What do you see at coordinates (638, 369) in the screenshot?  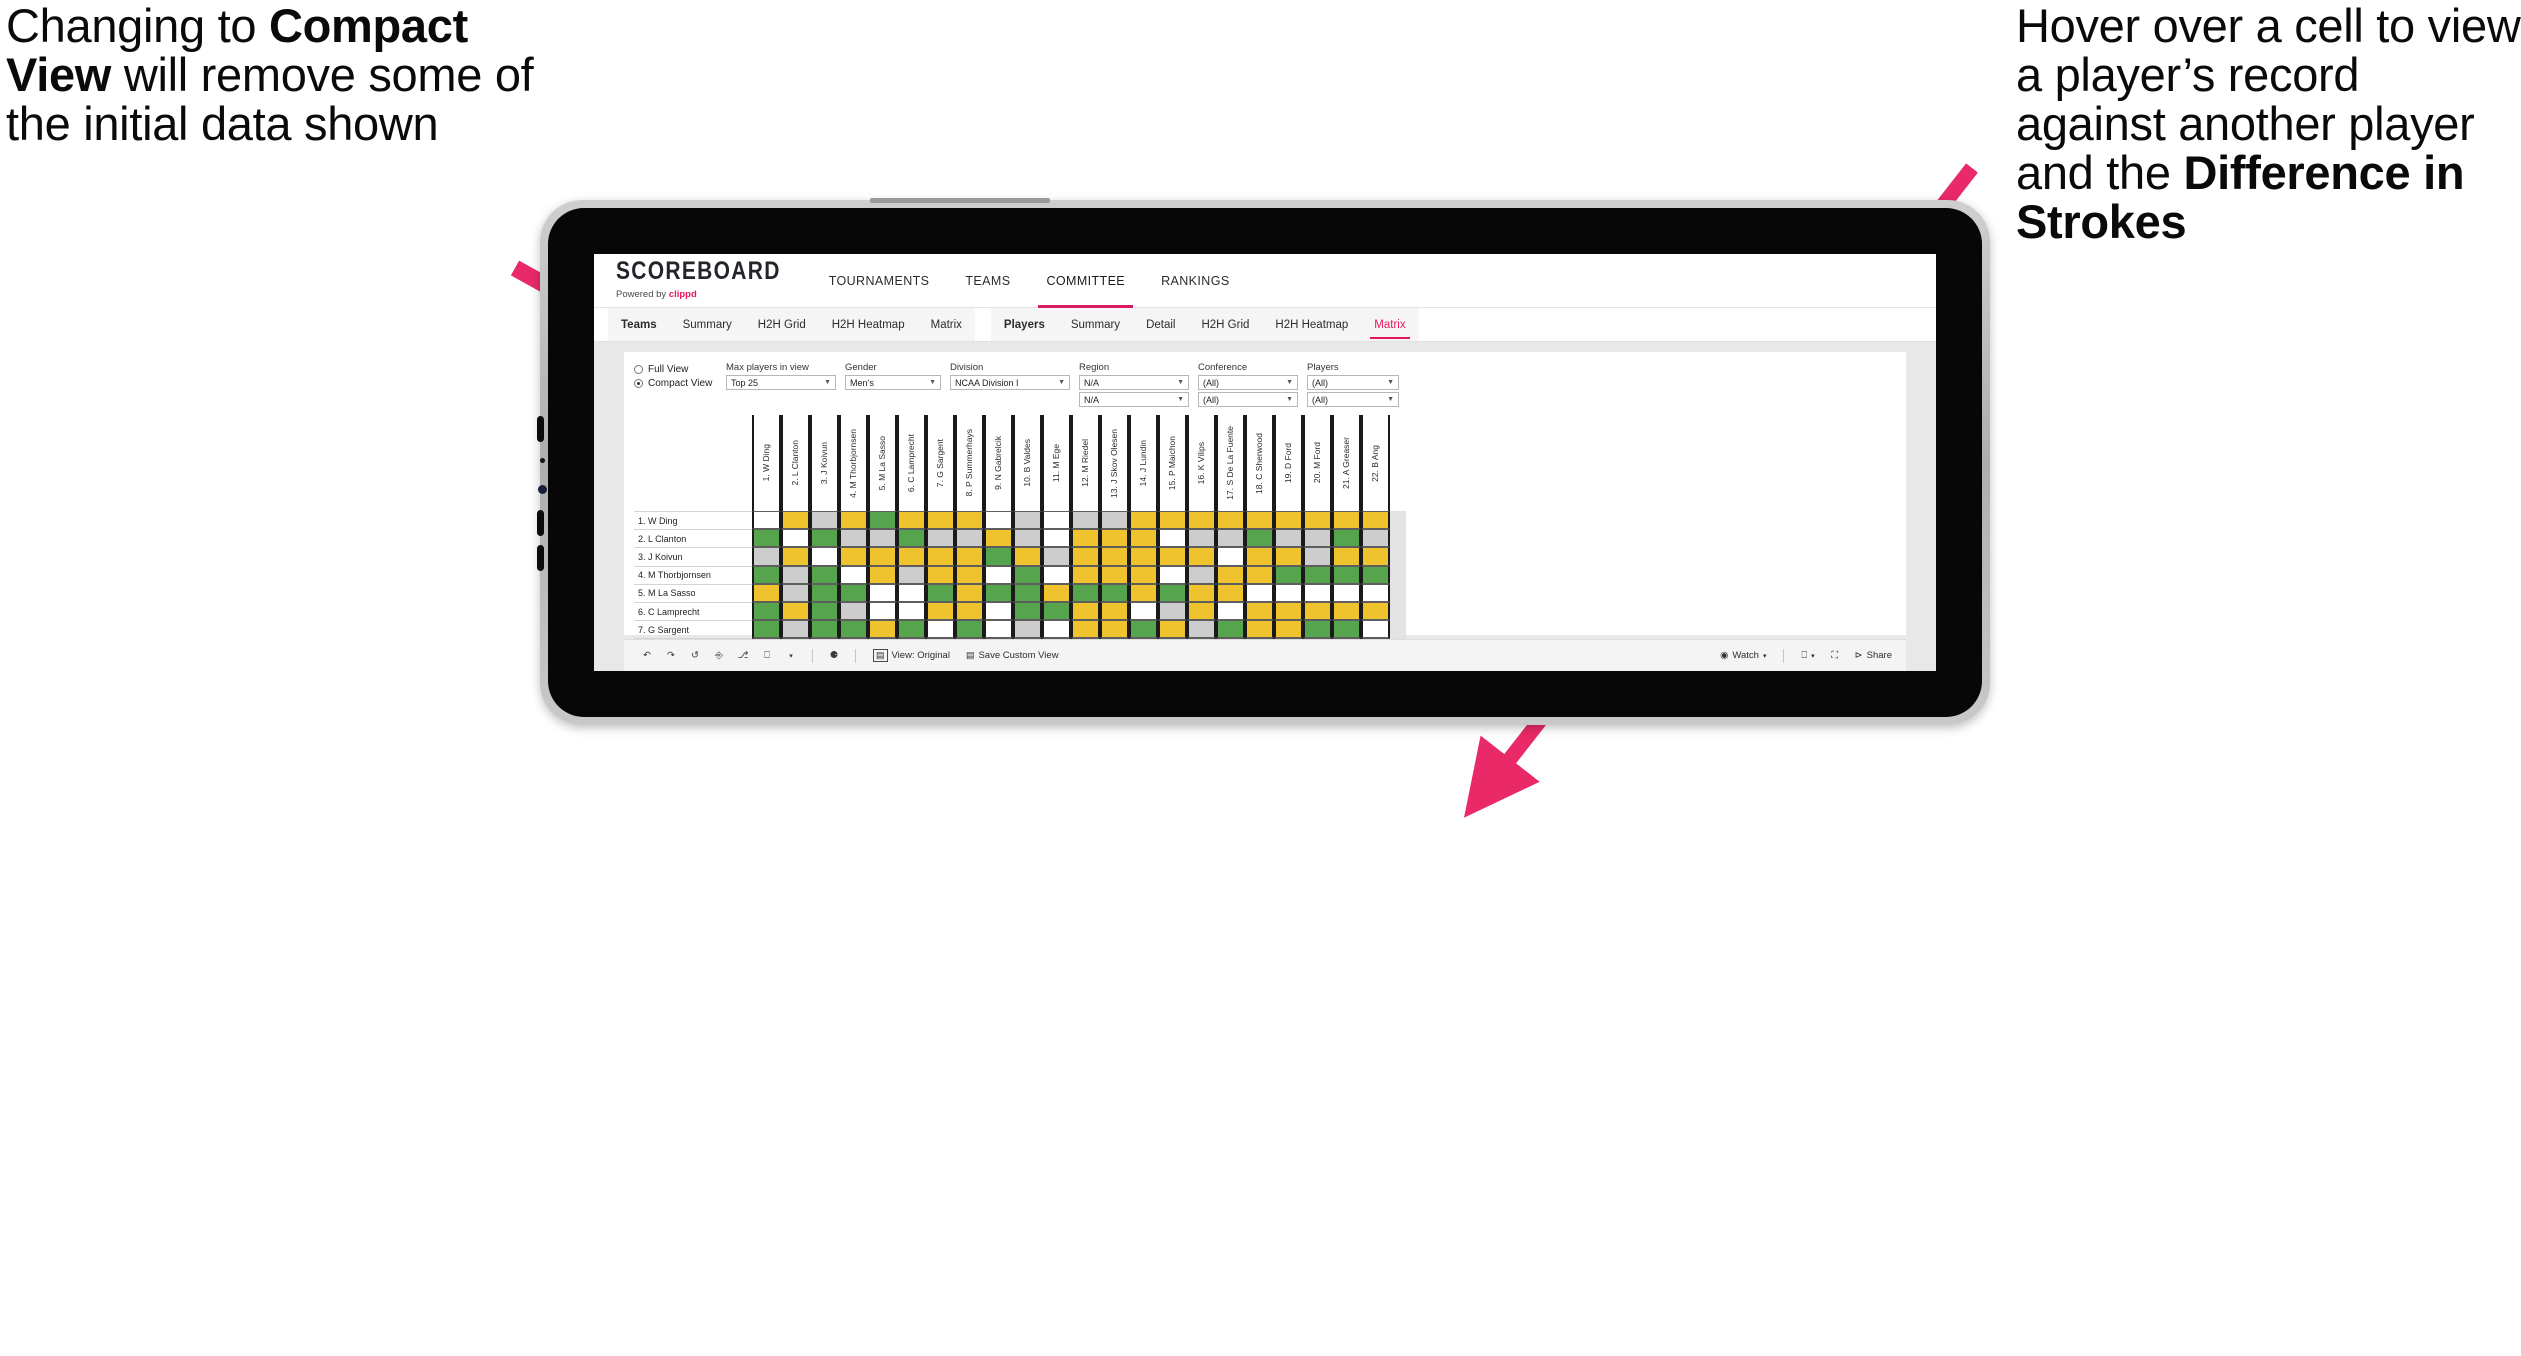 I see `radio-icon` at bounding box center [638, 369].